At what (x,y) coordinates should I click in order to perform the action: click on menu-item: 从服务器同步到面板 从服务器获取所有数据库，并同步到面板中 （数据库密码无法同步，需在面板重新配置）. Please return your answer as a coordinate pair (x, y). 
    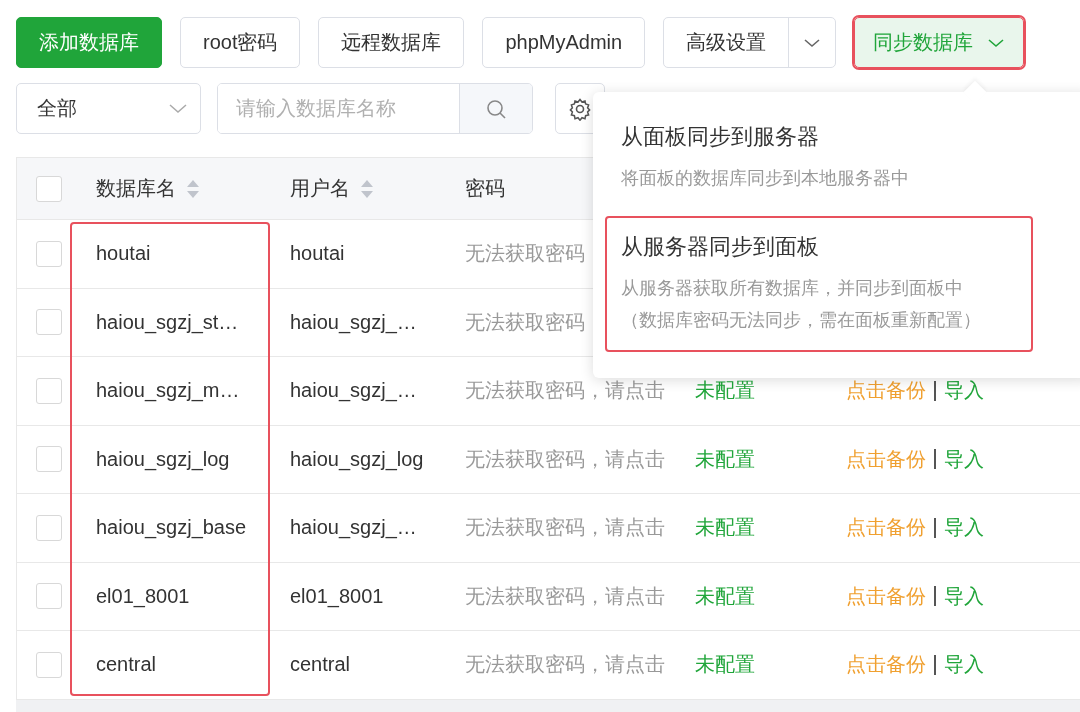
    Looking at the image, I should click on (819, 284).